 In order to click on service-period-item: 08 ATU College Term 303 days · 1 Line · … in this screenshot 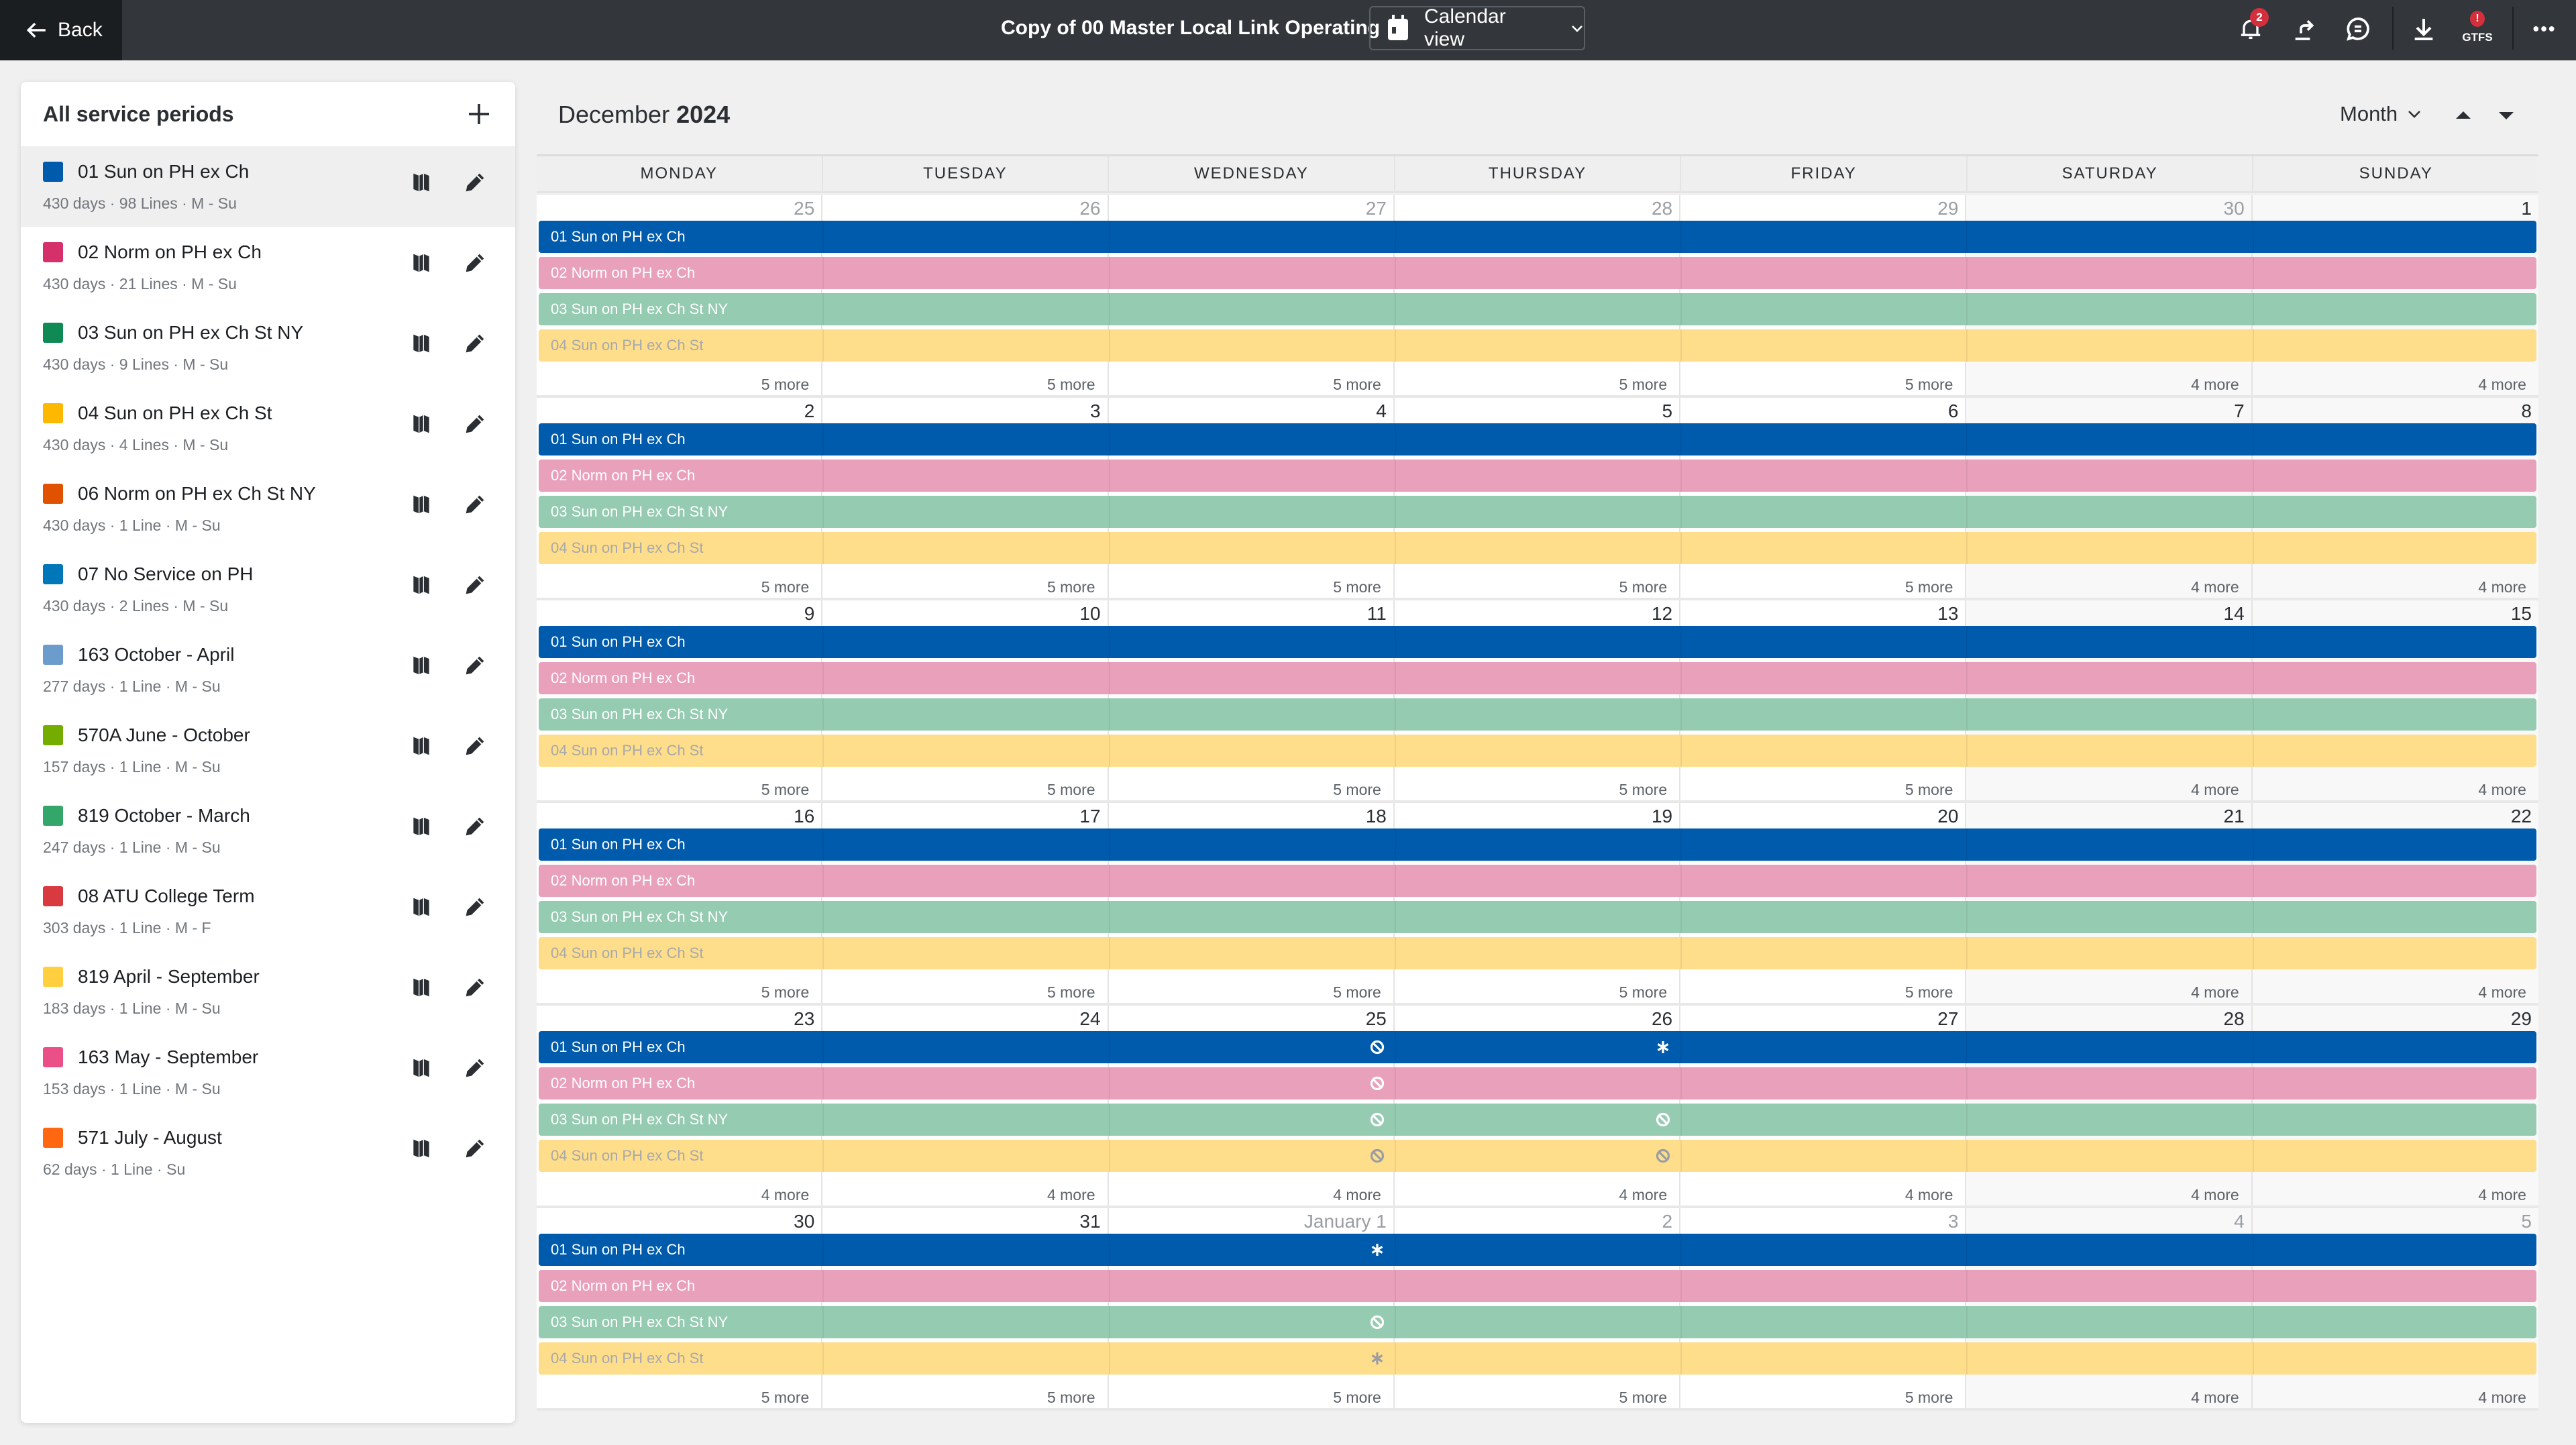, I will do `click(268, 911)`.